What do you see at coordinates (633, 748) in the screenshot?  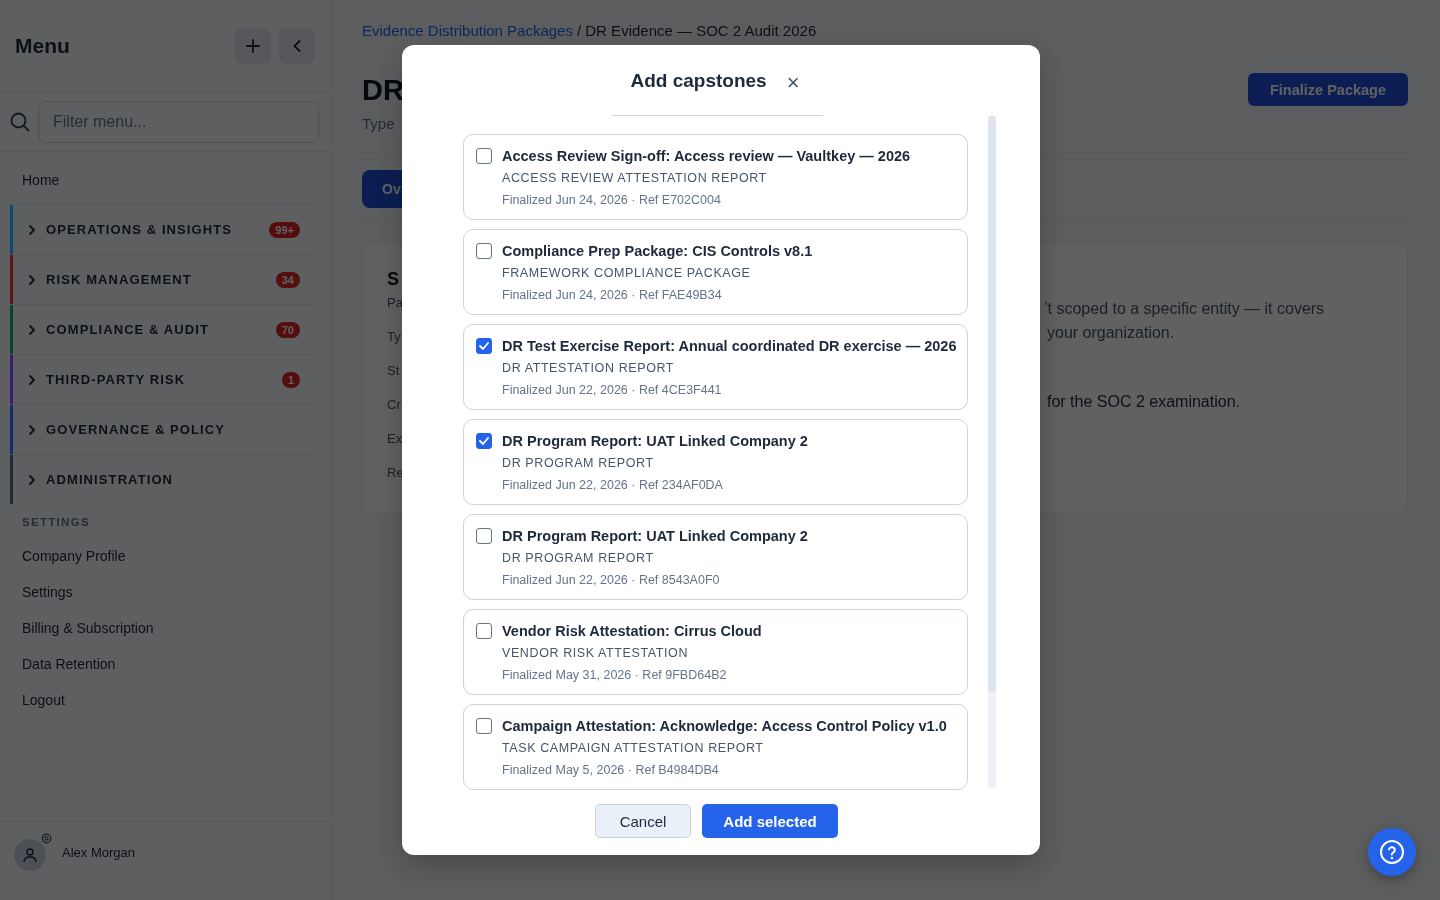 I see `capstone-type: TASK CAMPAIGN ATTESTATION REPORT` at bounding box center [633, 748].